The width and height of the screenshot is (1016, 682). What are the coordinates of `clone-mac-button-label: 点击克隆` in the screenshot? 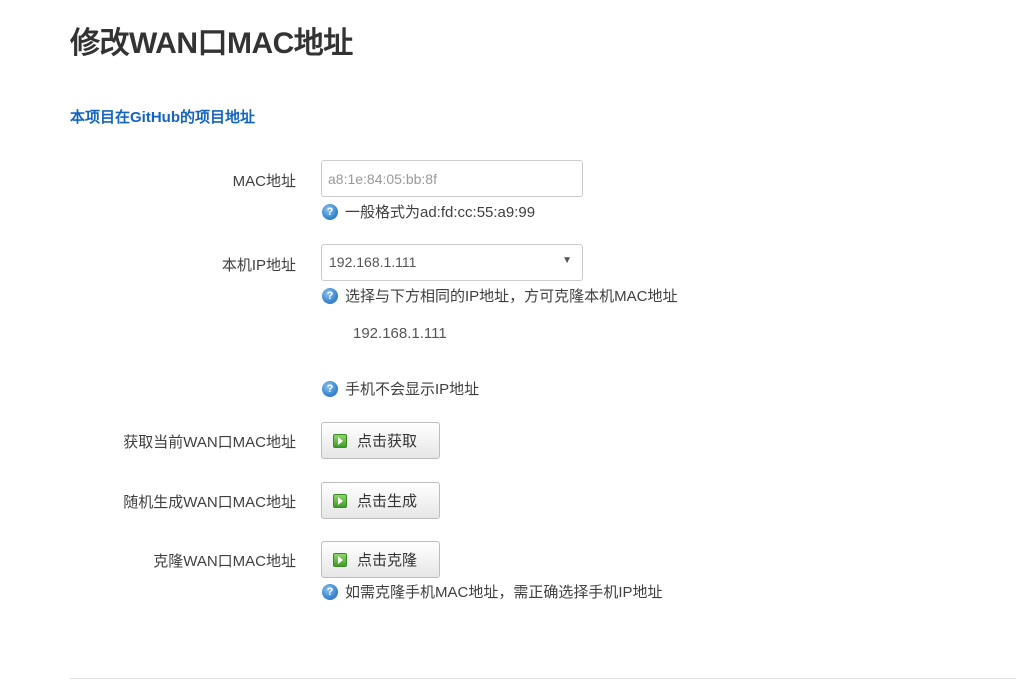 It's located at (387, 560).